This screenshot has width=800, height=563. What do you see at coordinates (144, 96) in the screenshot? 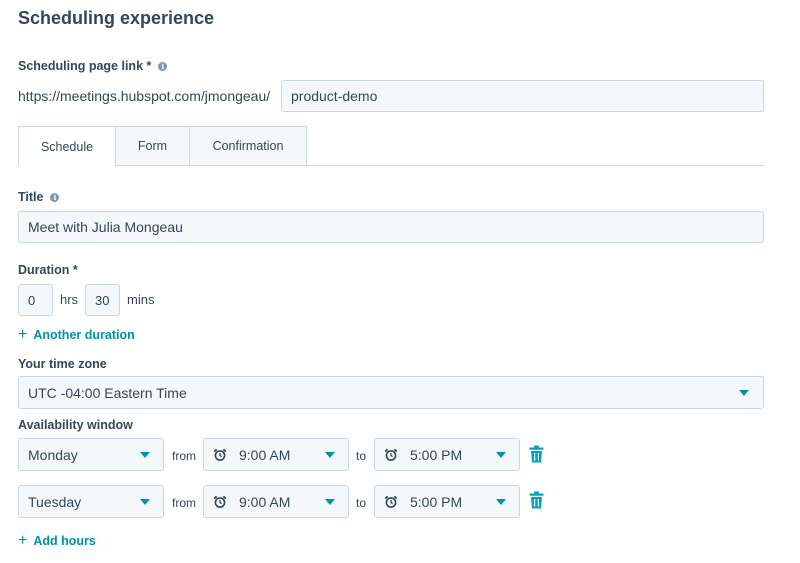
I see `url-prefix: https://meetings.hubspot.com/jmongeau/` at bounding box center [144, 96].